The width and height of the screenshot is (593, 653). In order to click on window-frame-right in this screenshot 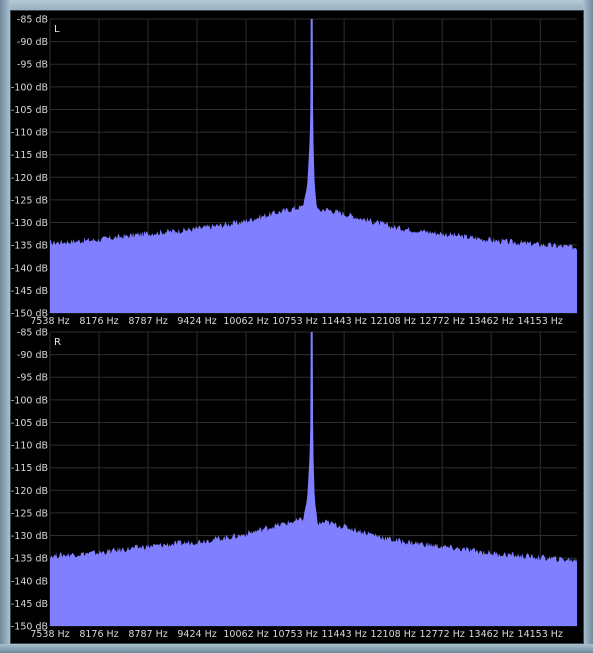, I will do `click(588, 326)`.